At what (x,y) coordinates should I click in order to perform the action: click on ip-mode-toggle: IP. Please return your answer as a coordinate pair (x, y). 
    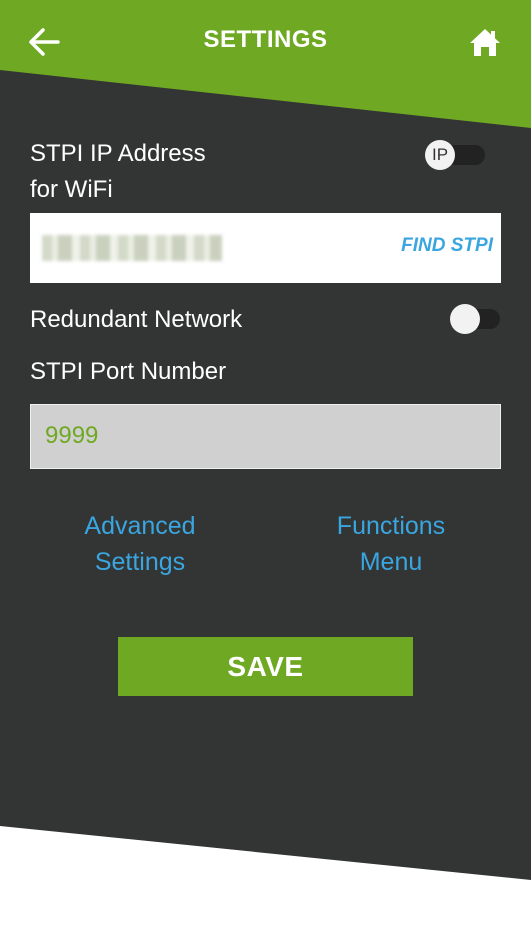
    Looking at the image, I should click on (457, 155).